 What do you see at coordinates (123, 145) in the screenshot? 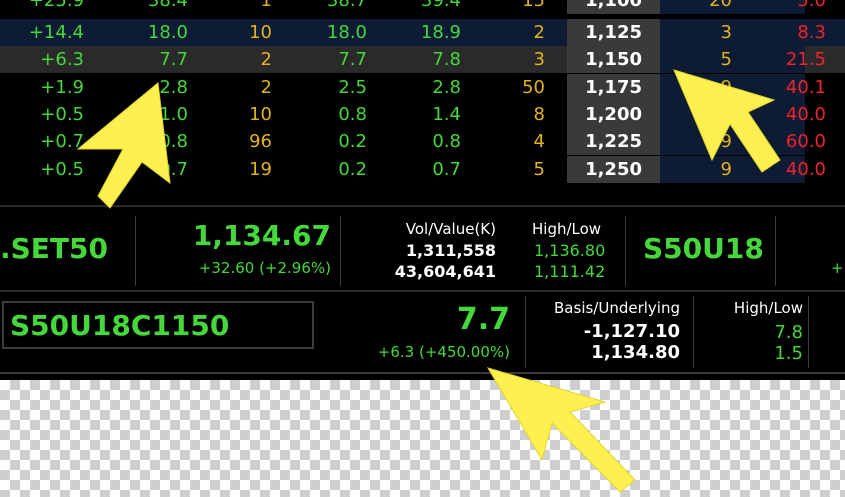
I see `arrow-to-option-last` at bounding box center [123, 145].